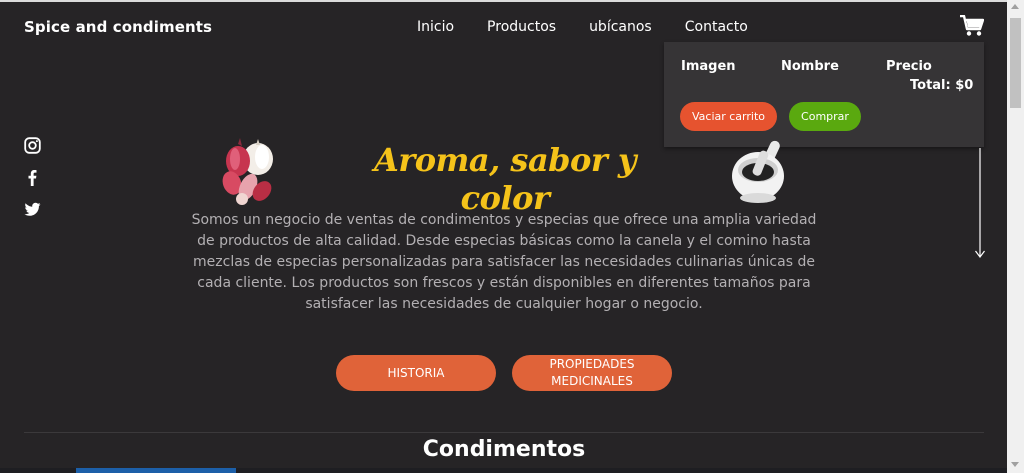 The image size is (1024, 473). Describe the element at coordinates (32, 177) in the screenshot. I see `facebook-icon` at that location.